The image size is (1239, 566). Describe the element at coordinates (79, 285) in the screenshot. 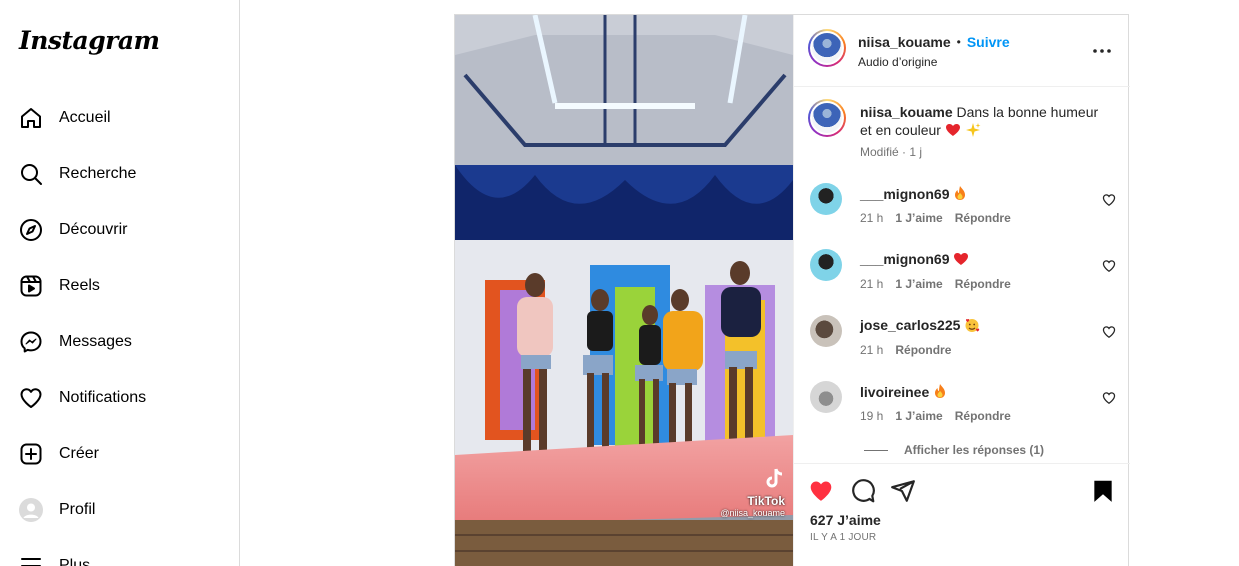

I see `sidebar-item-label: Reels` at that location.